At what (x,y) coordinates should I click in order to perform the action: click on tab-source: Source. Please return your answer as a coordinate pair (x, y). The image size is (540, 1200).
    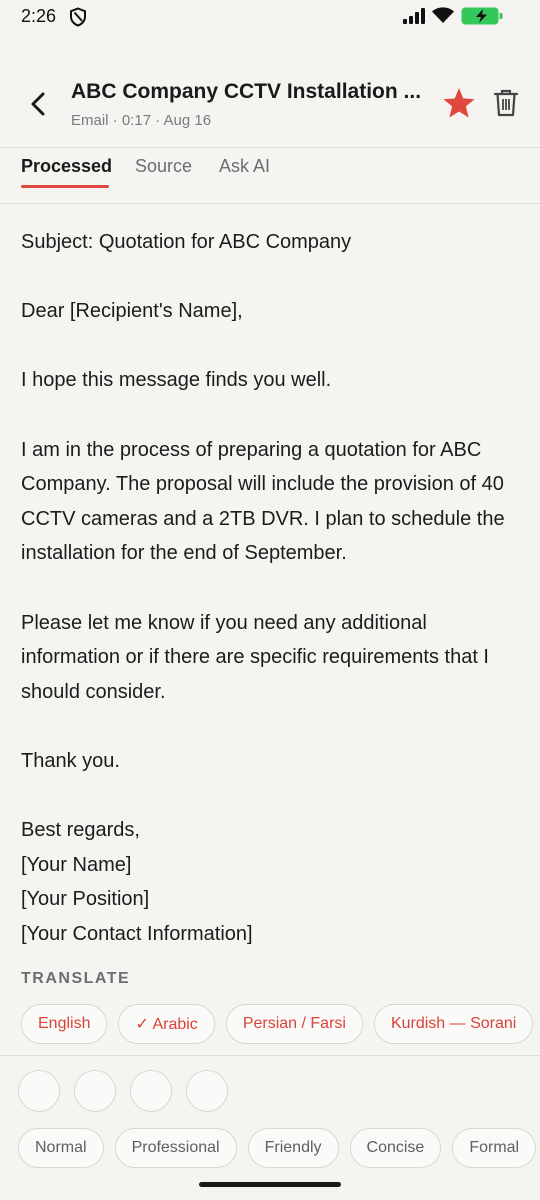
    Looking at the image, I should click on (163, 166).